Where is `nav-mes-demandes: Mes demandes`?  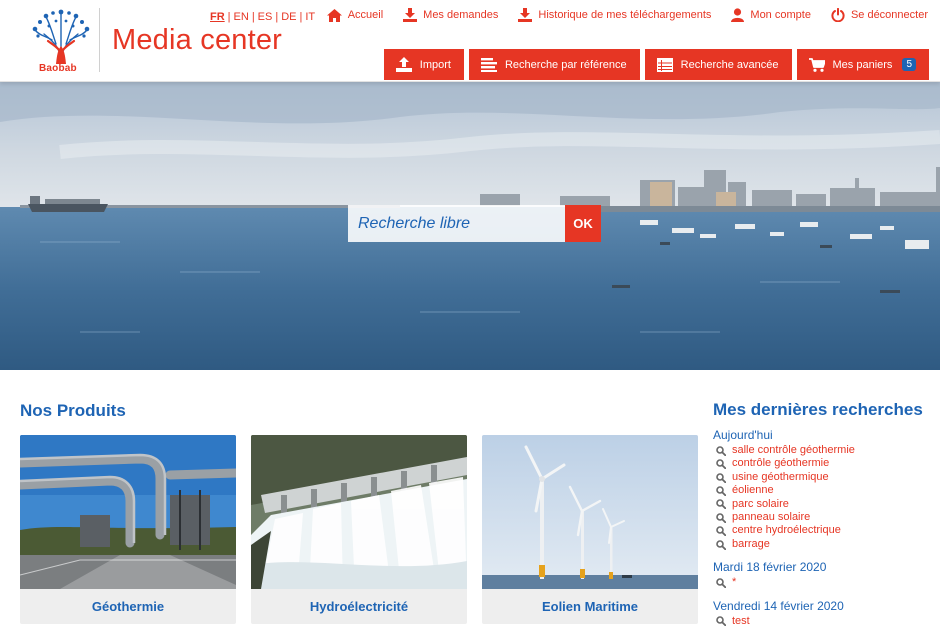
nav-mes-demandes: Mes demandes is located at coordinates (450, 15).